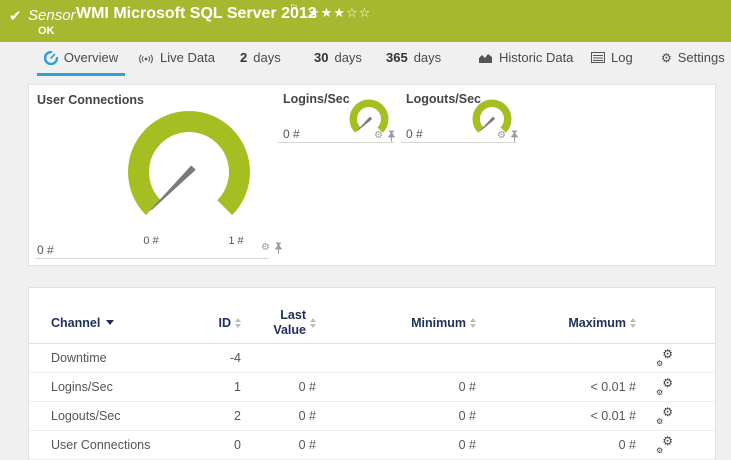  What do you see at coordinates (225, 322) in the screenshot?
I see `column-label: ID` at bounding box center [225, 322].